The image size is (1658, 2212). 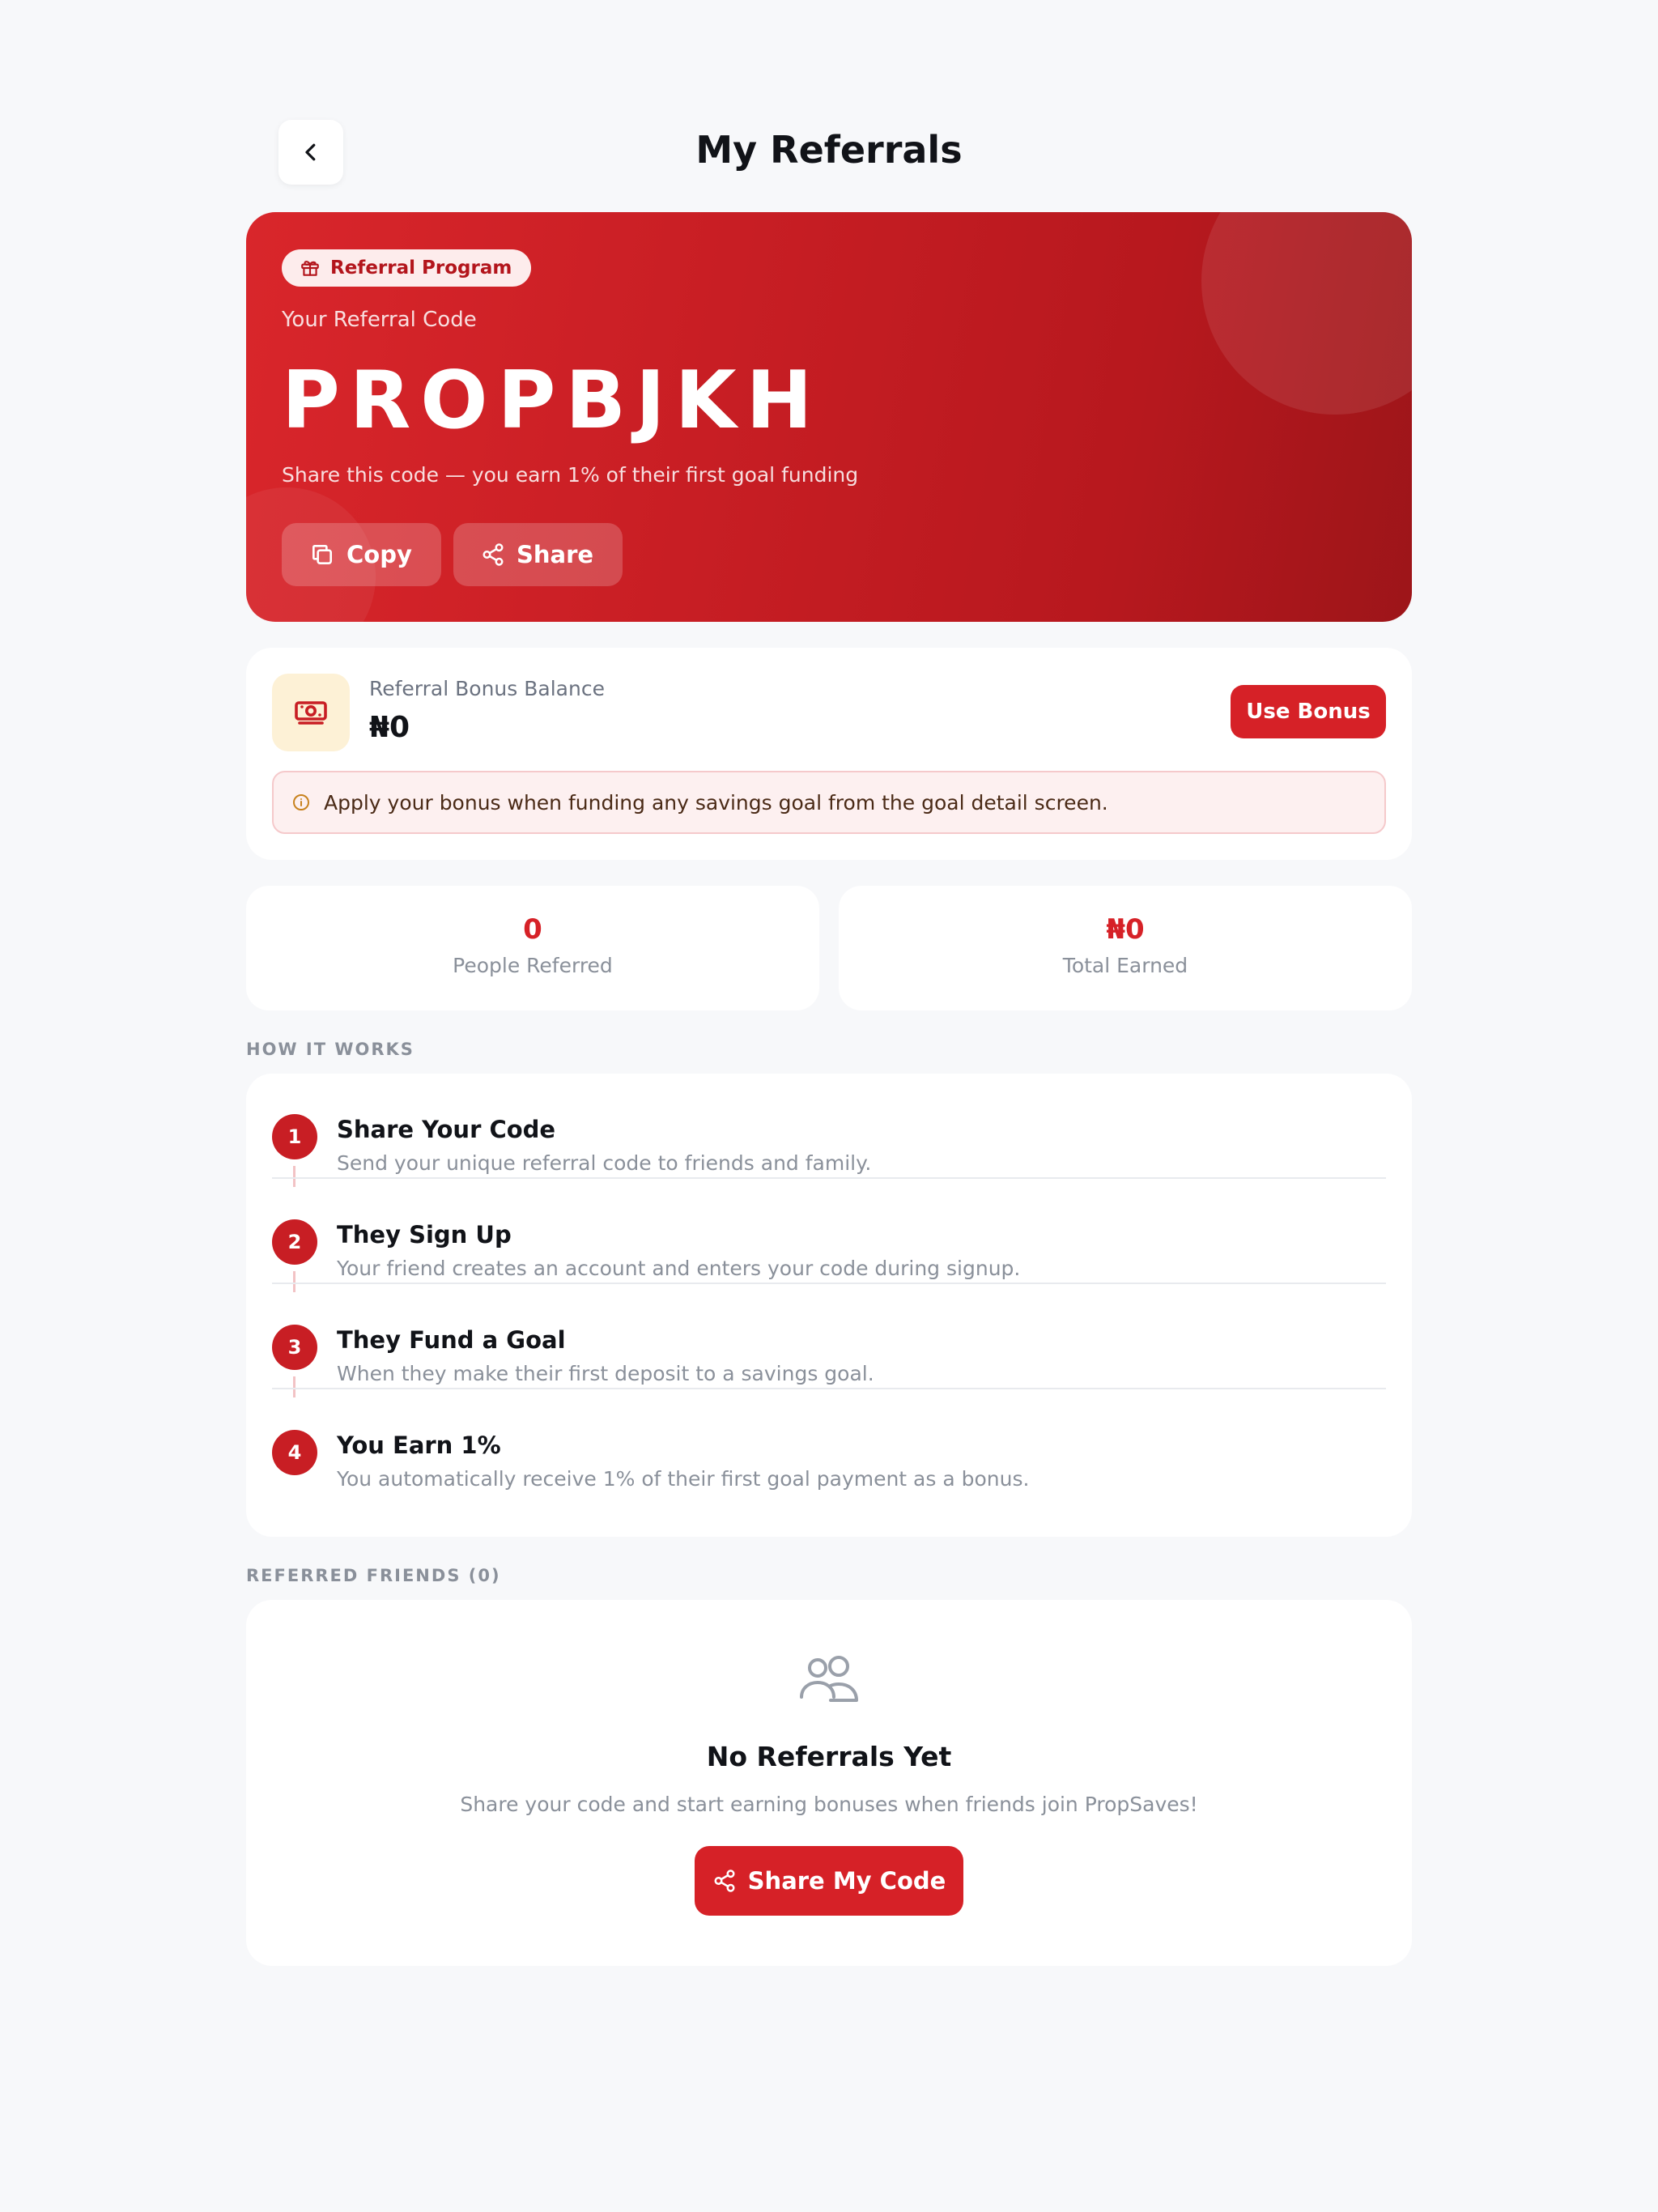 What do you see at coordinates (379, 555) in the screenshot?
I see `copy-label: Copy` at bounding box center [379, 555].